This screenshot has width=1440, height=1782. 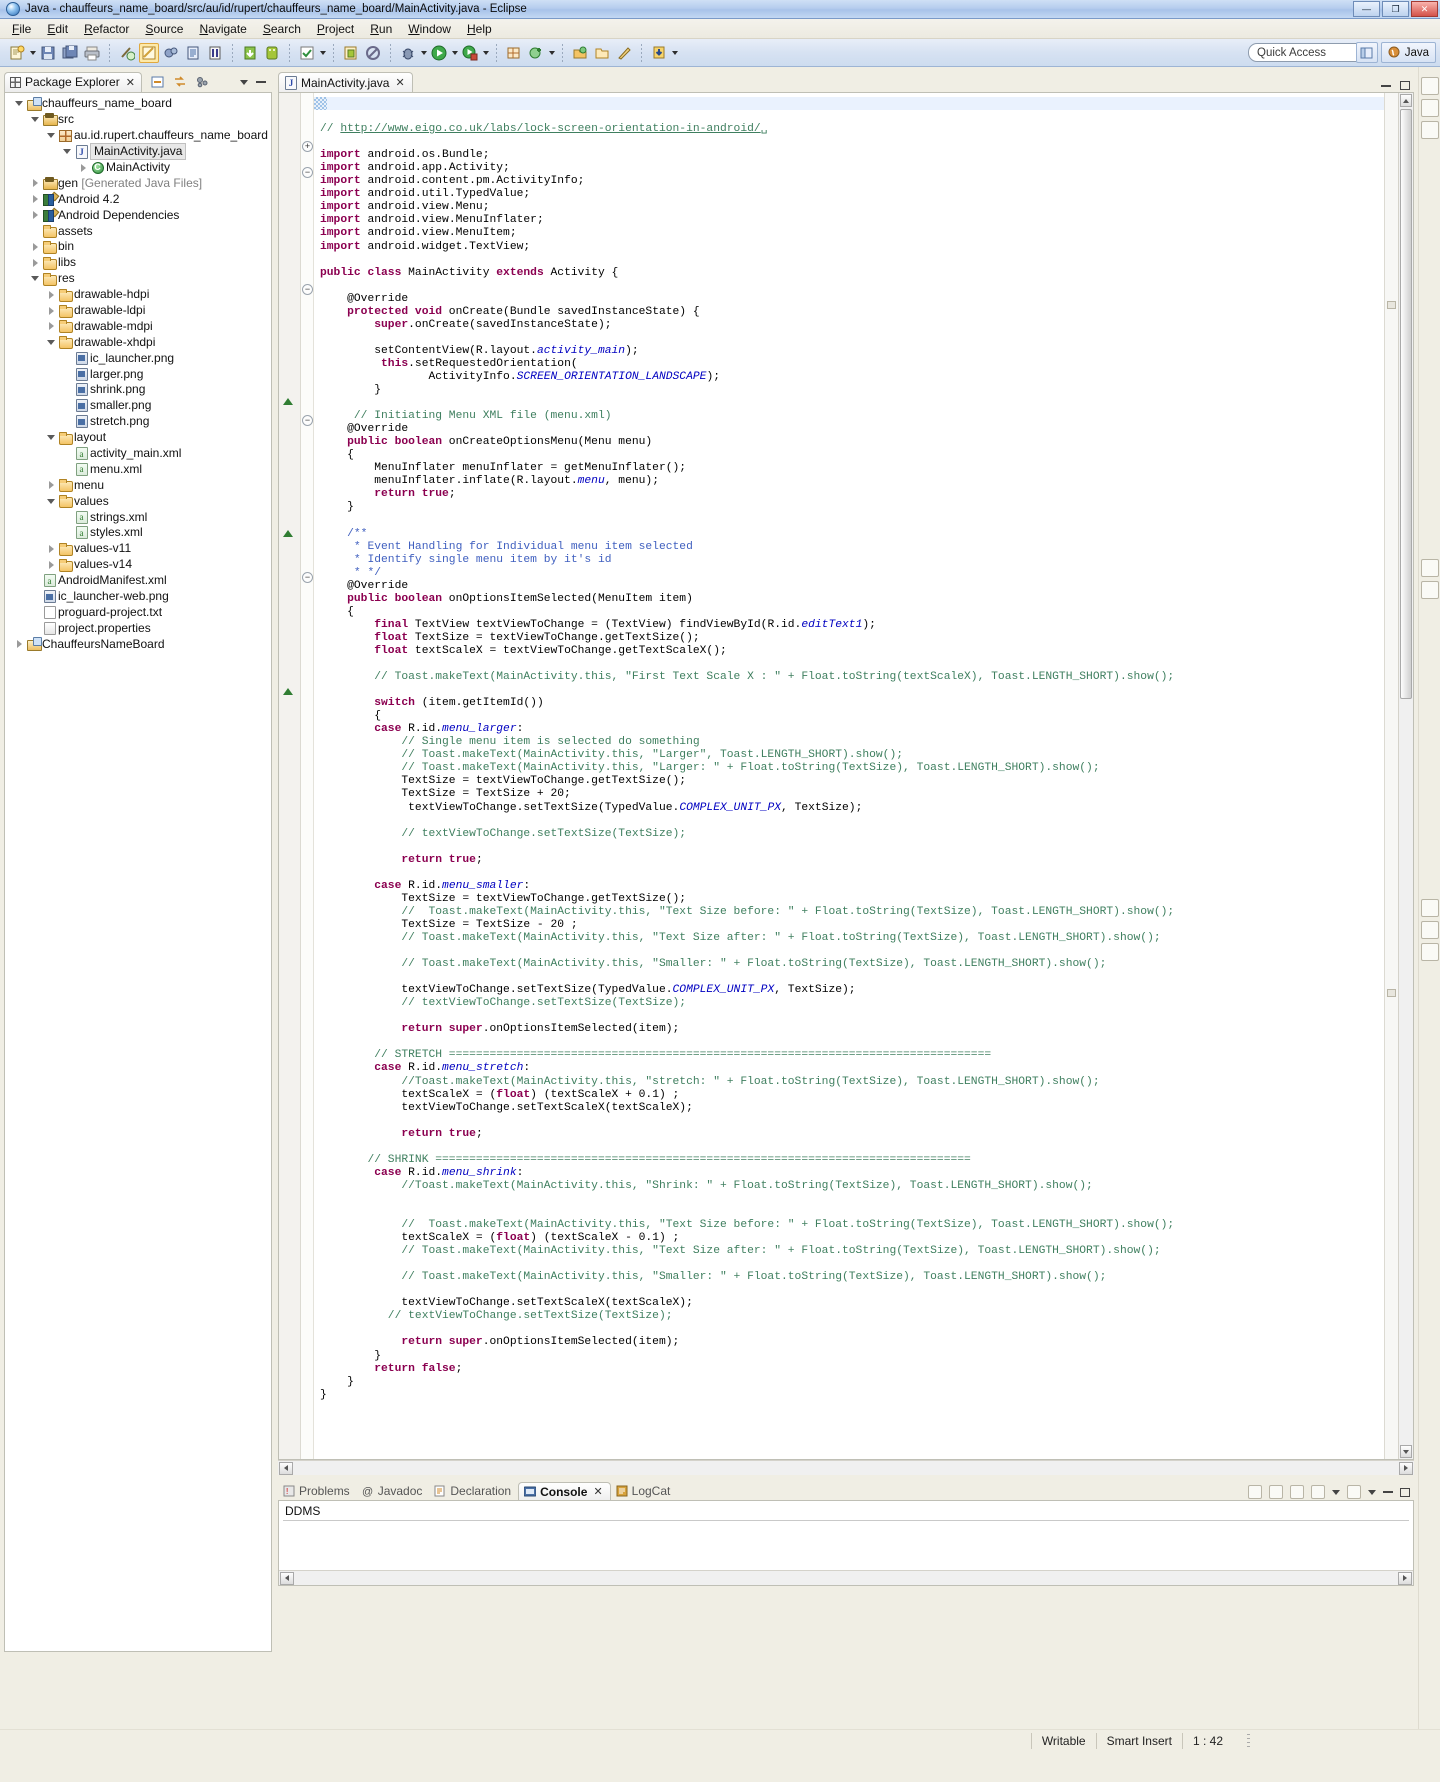 I want to click on open-folder-icon, so click(x=602, y=53).